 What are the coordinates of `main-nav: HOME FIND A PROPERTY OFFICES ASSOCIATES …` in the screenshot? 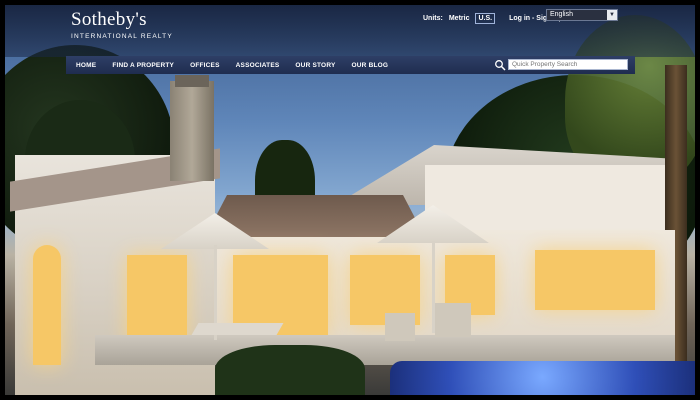 It's located at (350, 65).